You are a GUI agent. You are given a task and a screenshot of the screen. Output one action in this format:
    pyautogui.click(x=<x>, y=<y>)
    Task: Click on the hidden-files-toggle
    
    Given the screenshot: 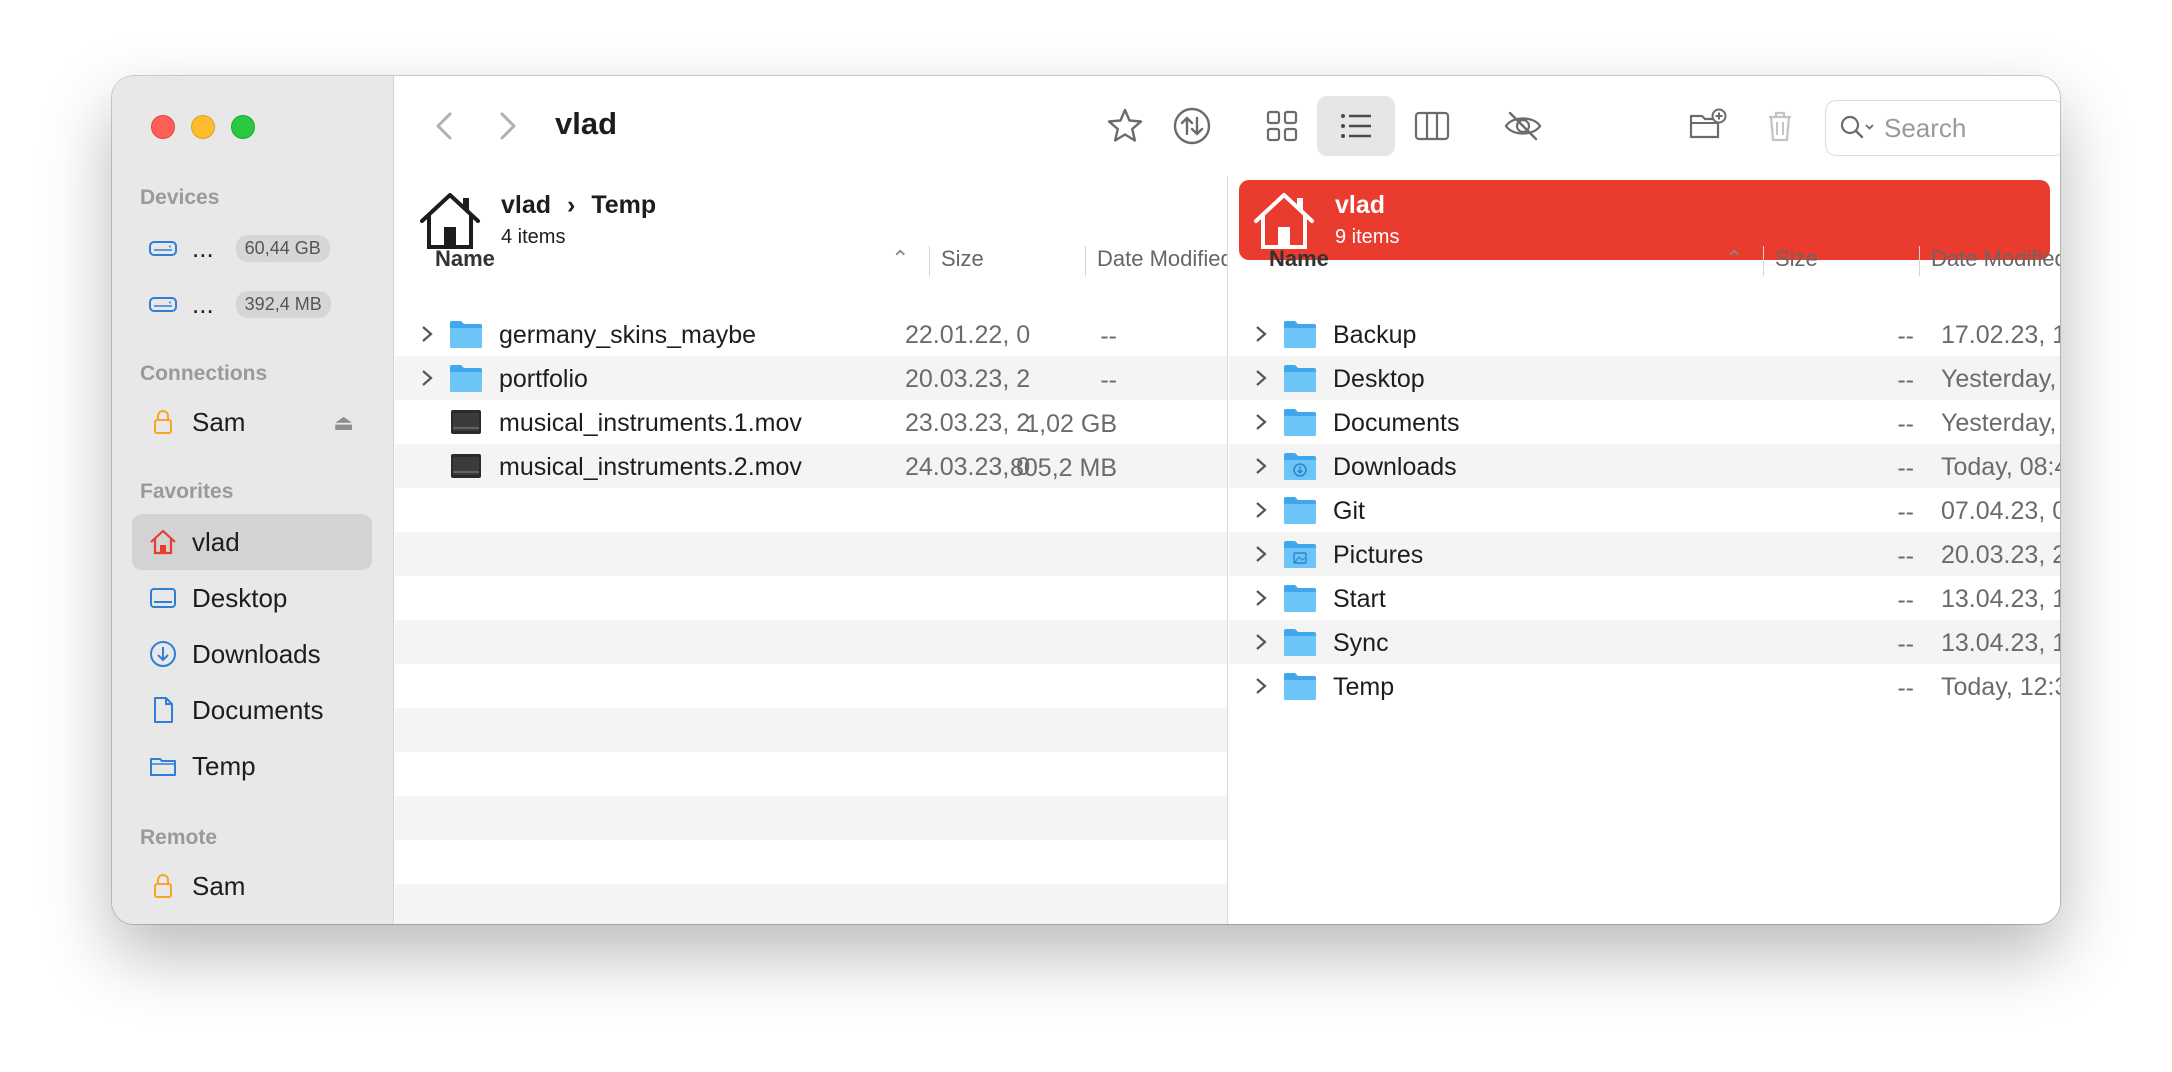 What is the action you would take?
    pyautogui.click(x=1523, y=126)
    